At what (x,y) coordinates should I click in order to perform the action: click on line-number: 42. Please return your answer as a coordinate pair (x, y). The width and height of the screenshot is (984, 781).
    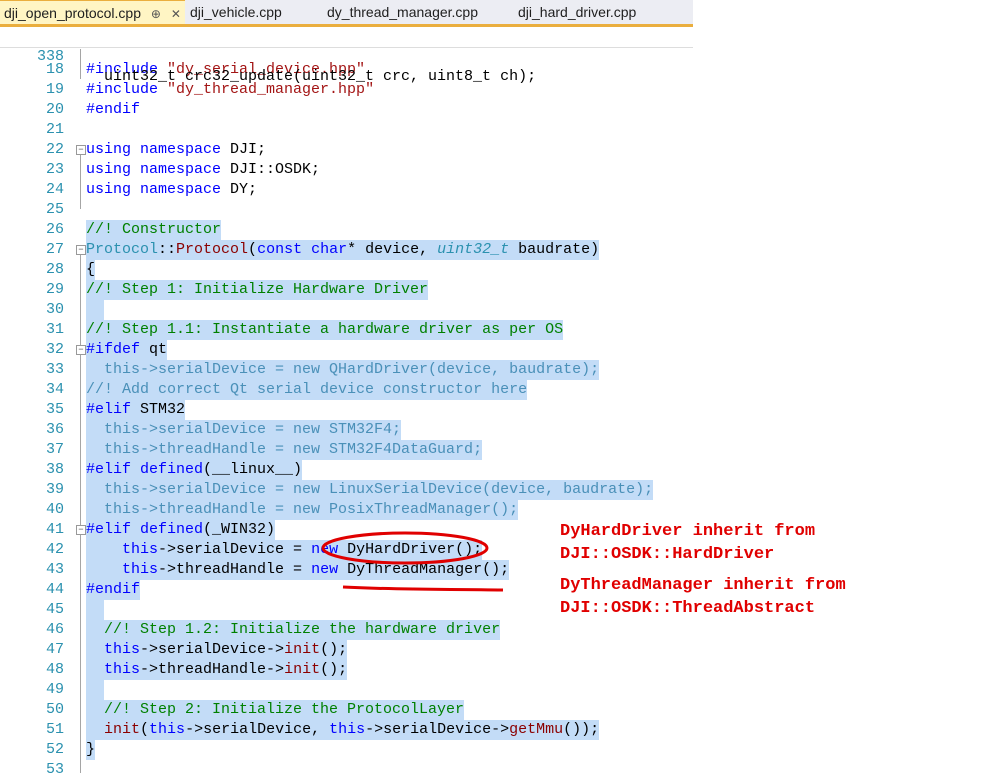
    Looking at the image, I should click on (54, 549).